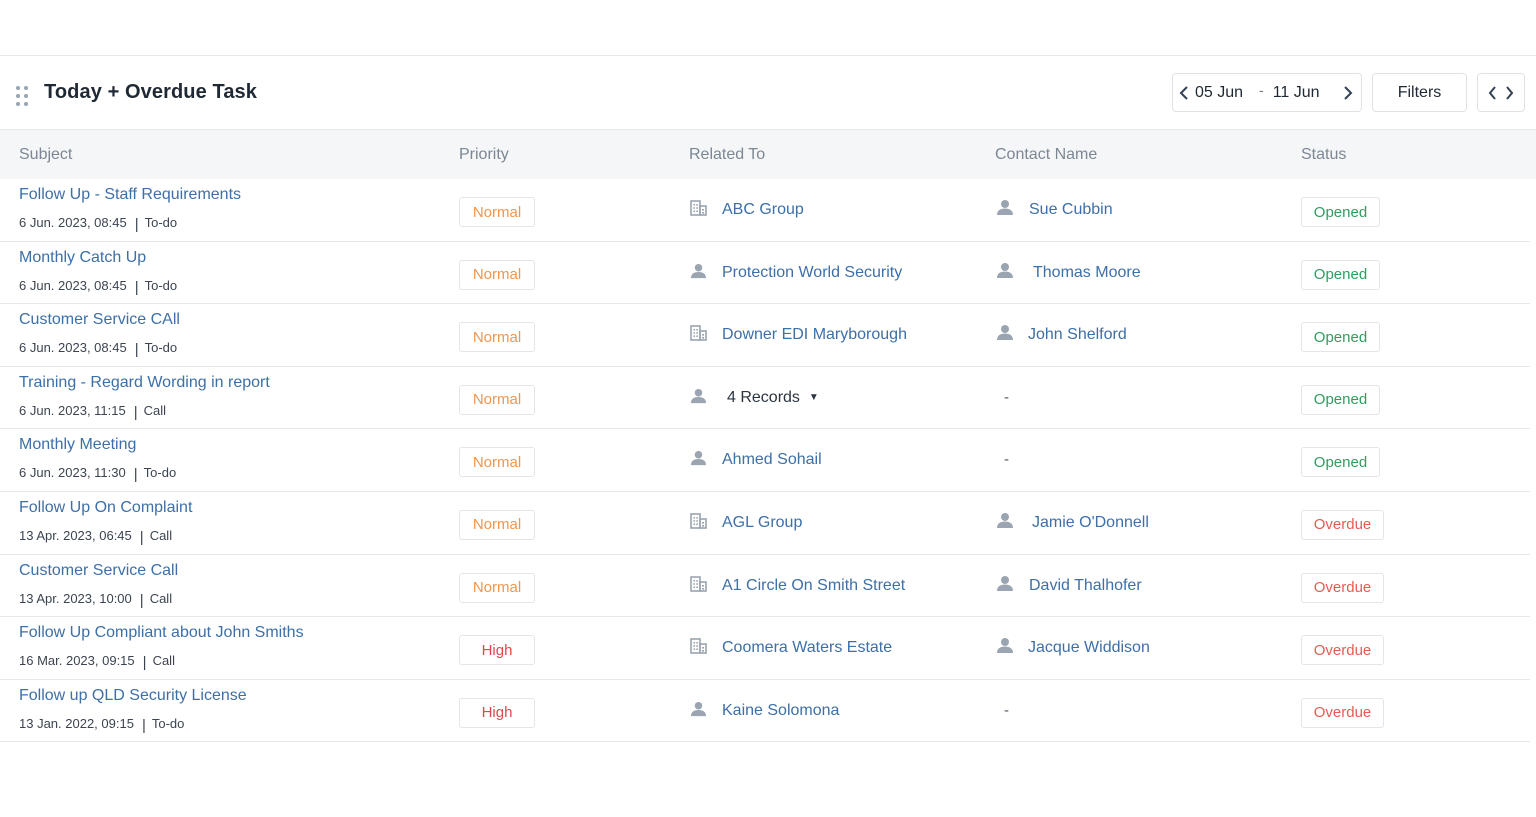 The height and width of the screenshot is (817, 1536). I want to click on column-header-related-to: Related To, so click(727, 155).